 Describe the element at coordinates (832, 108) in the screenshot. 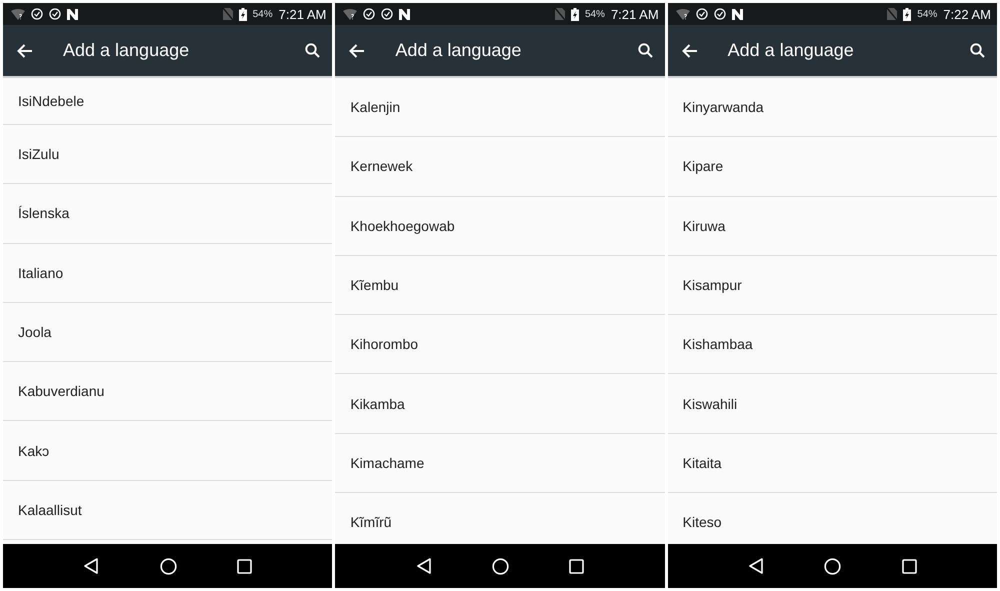

I see `language-item: Kinyarwanda` at that location.